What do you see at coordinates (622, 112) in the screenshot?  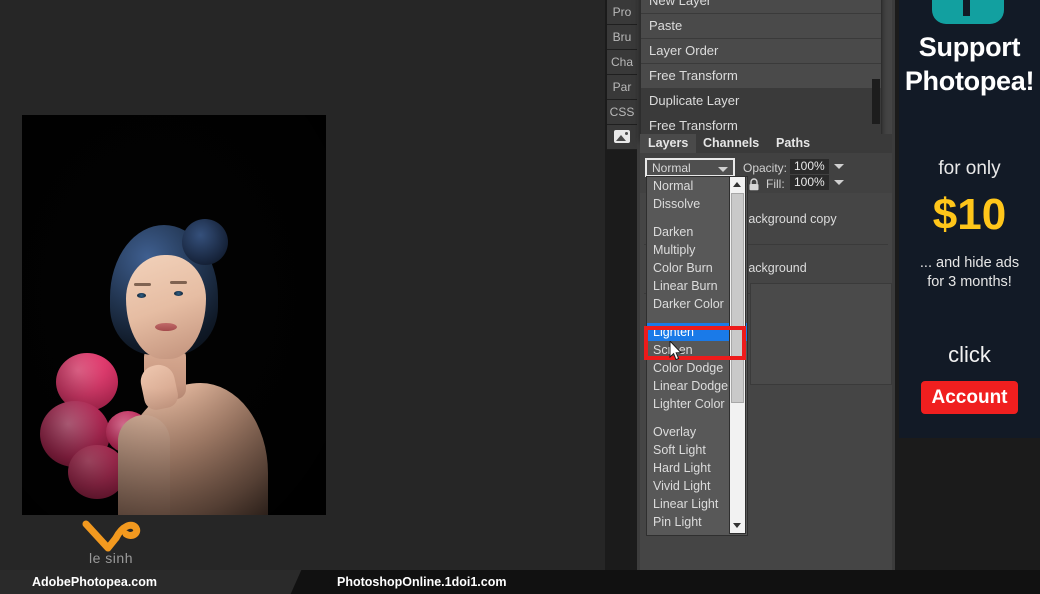 I see `sidebar-tab-css: CSS` at bounding box center [622, 112].